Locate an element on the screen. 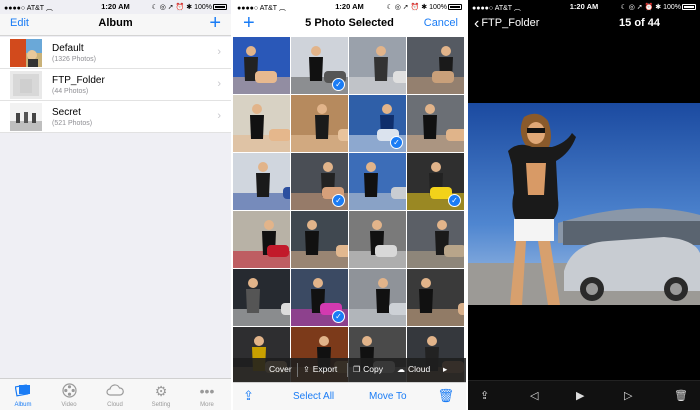 Image resolution: width=700 pixels, height=410 pixels. move-to-button: Move To is located at coordinates (388, 396).